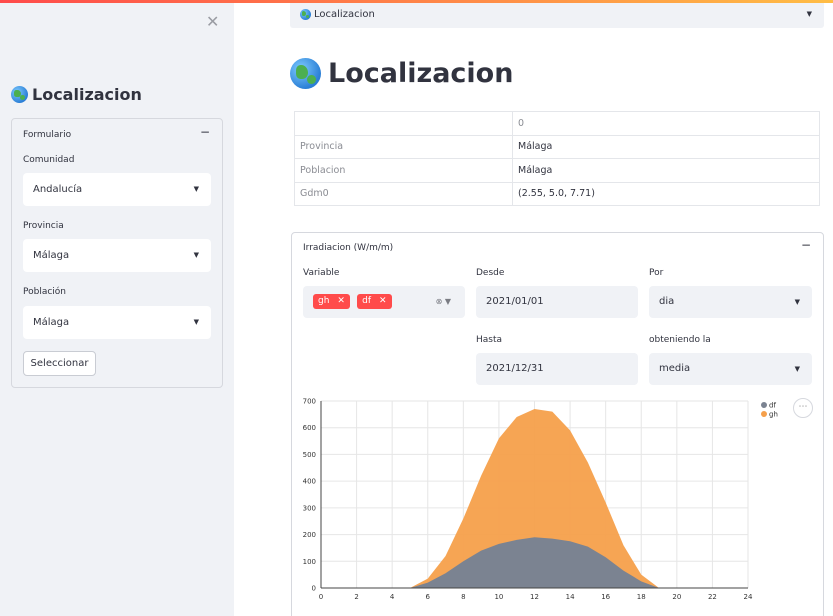  I want to click on page-title-text: Localizacion, so click(421, 73).